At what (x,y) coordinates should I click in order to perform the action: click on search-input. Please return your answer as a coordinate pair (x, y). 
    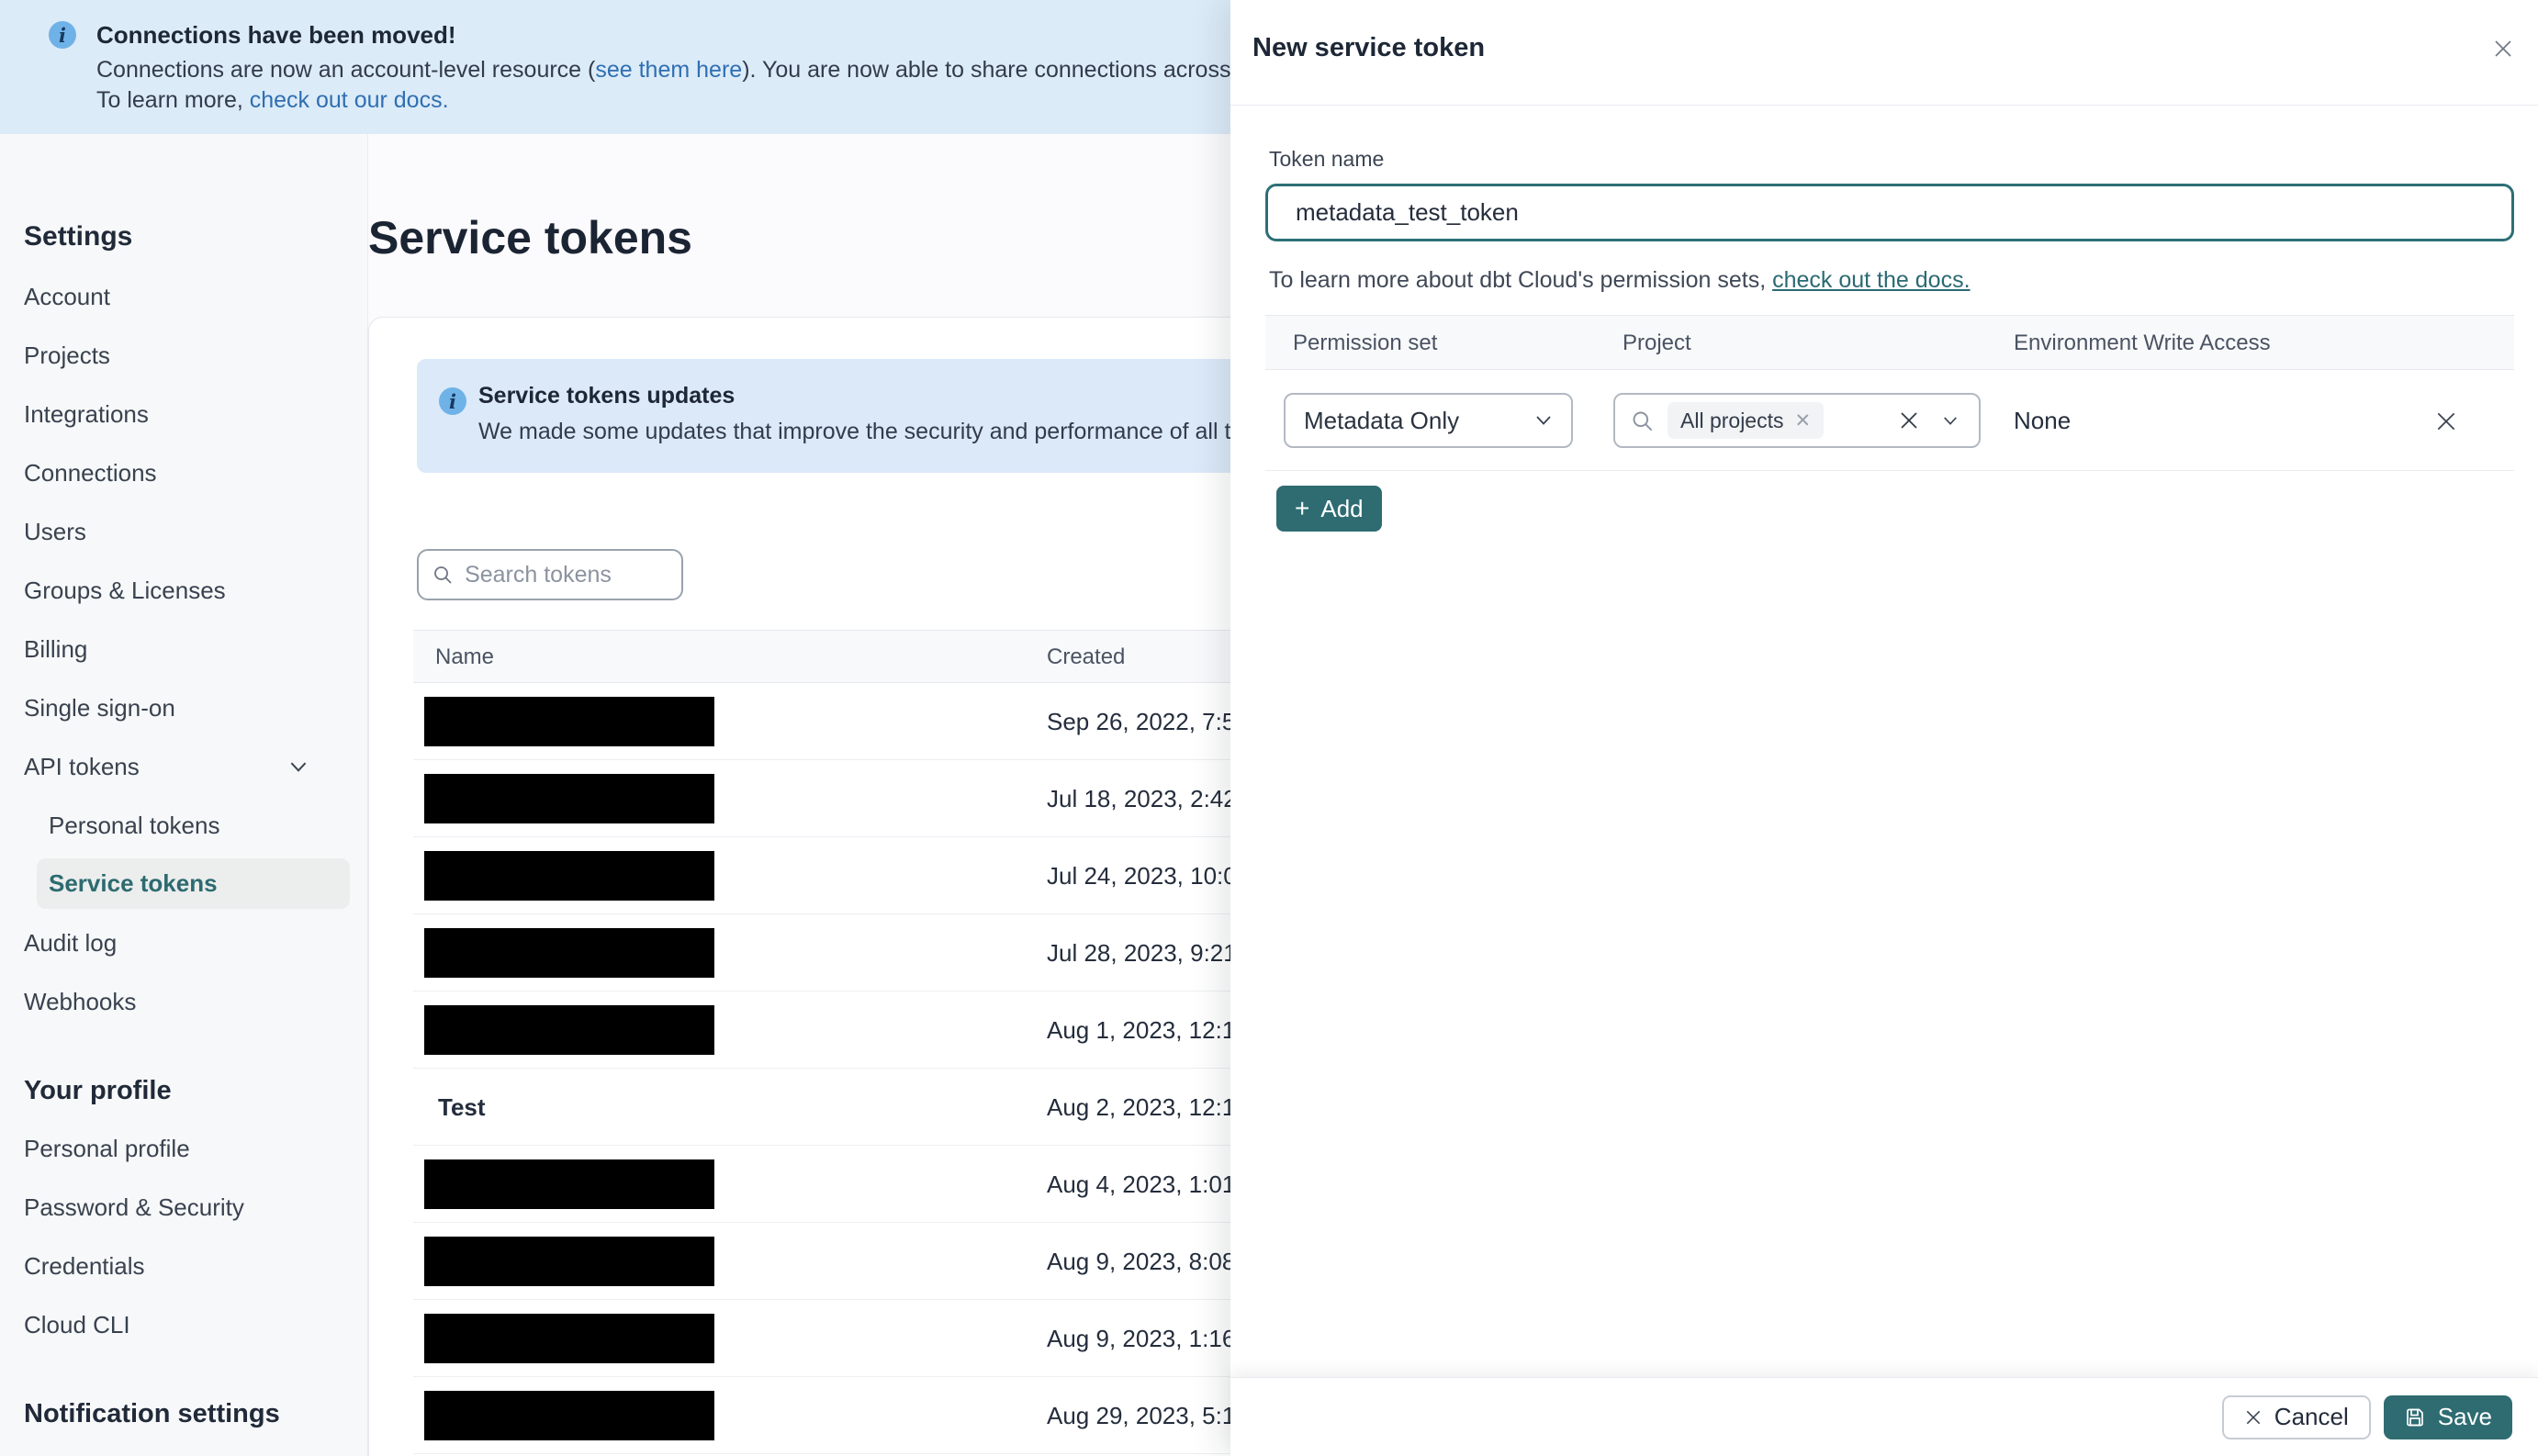
    Looking at the image, I should click on (566, 574).